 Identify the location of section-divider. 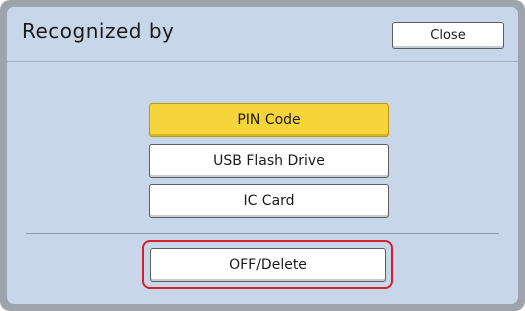
(262, 233).